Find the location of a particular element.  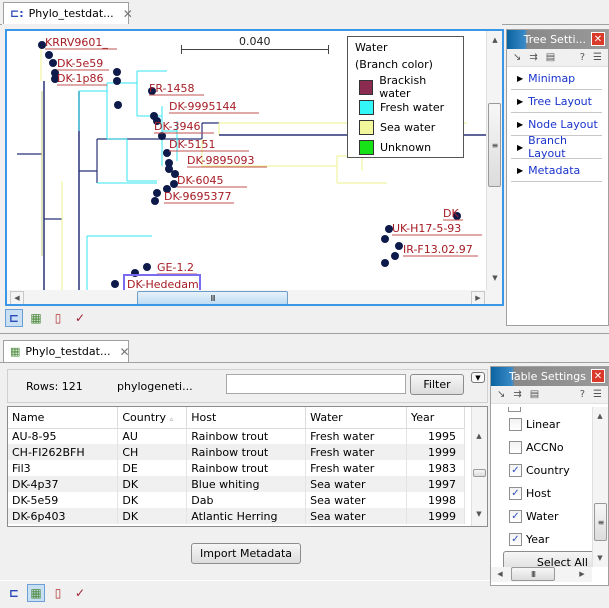

leaf-label: IR-F13.02.97 is located at coordinates (438, 249).